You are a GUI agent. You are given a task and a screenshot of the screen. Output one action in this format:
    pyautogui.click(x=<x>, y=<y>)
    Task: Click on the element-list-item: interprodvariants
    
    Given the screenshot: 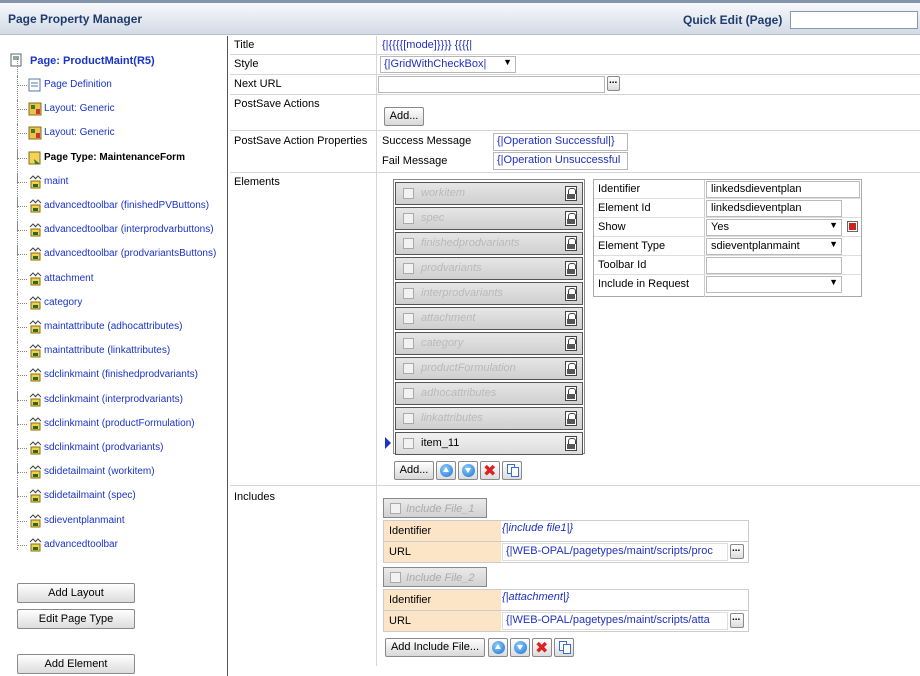 What is the action you would take?
    pyautogui.click(x=489, y=293)
    